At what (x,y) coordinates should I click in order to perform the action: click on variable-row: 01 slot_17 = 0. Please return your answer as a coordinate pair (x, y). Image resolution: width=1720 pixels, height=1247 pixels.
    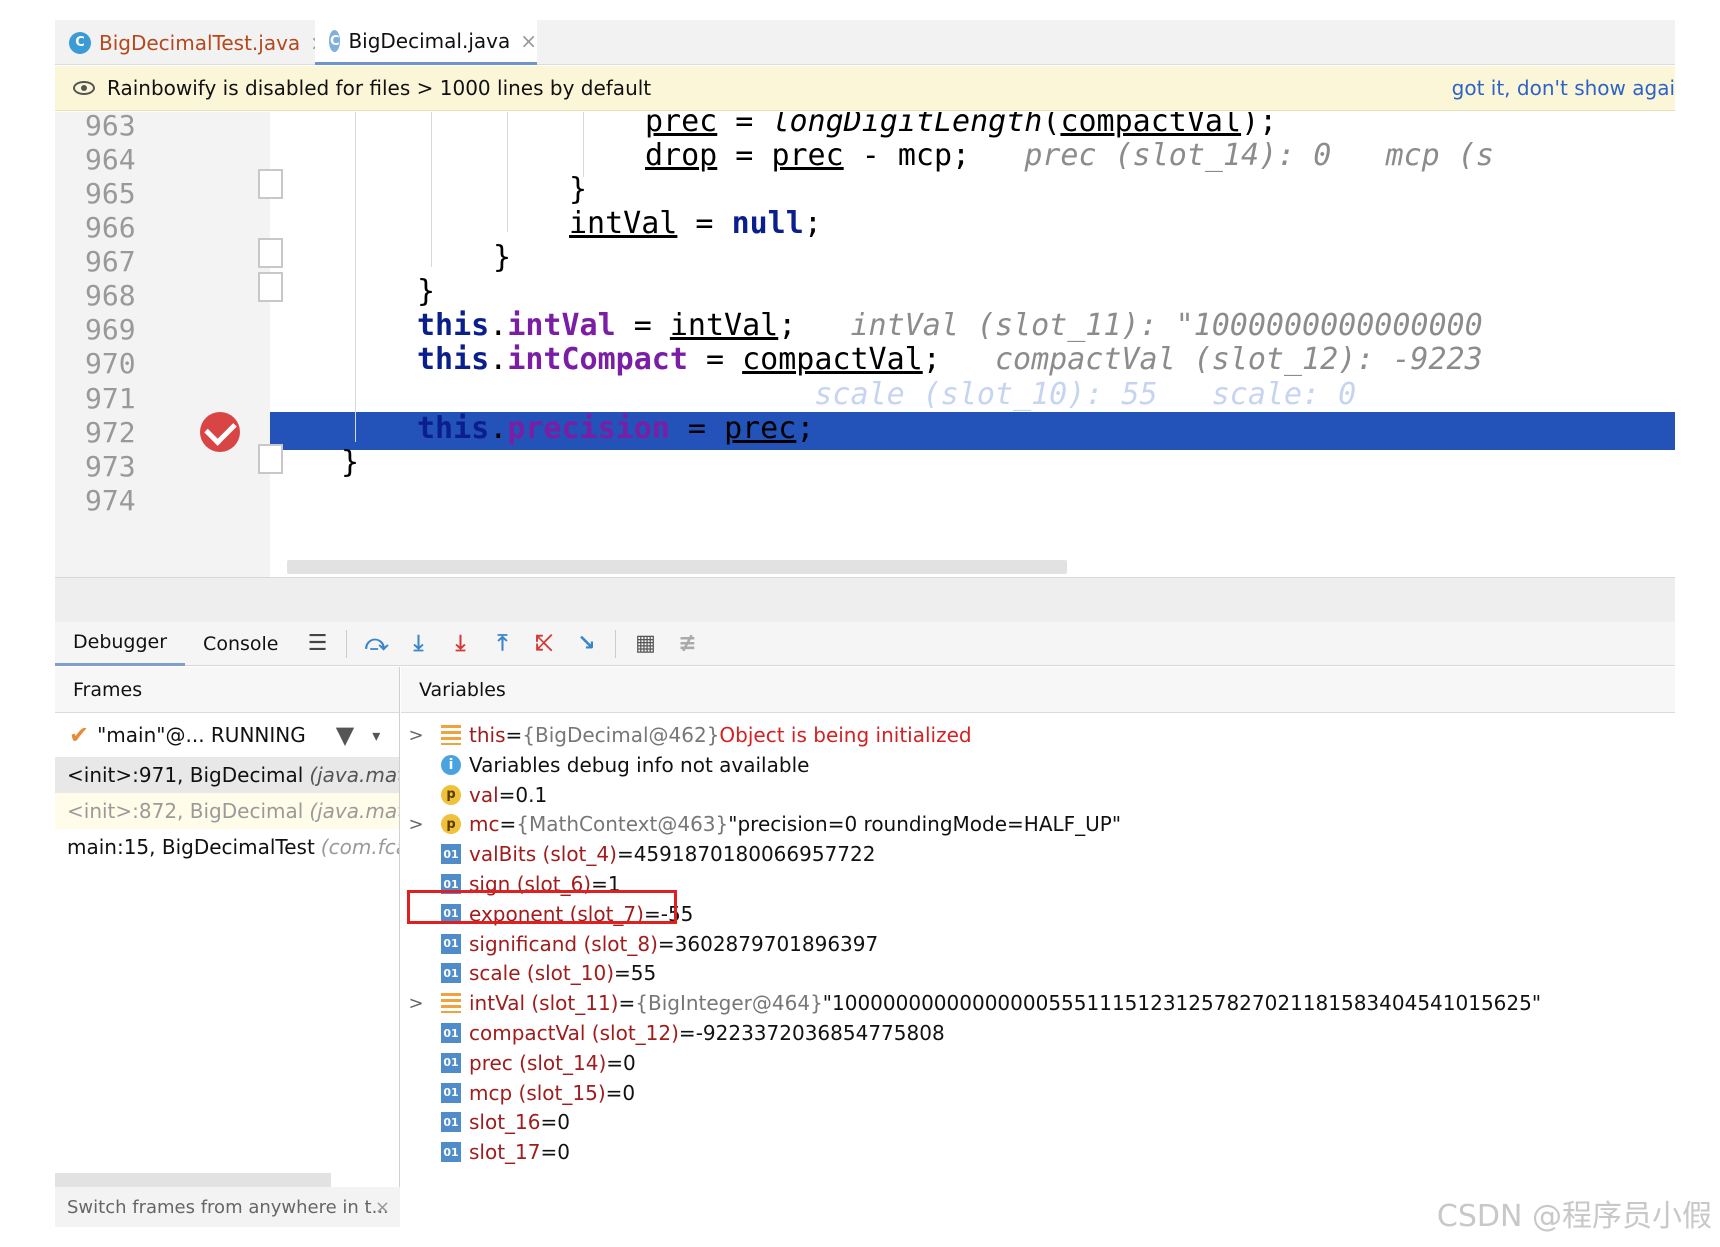
    Looking at the image, I should click on (485, 1152).